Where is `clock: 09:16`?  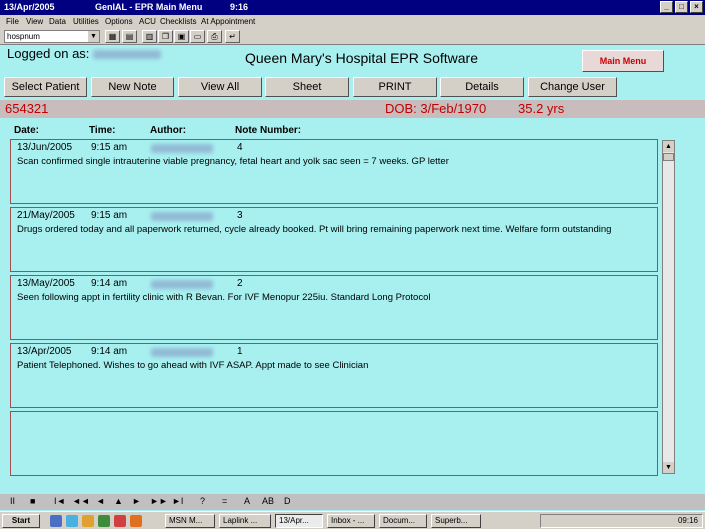
clock: 09:16 is located at coordinates (687, 520).